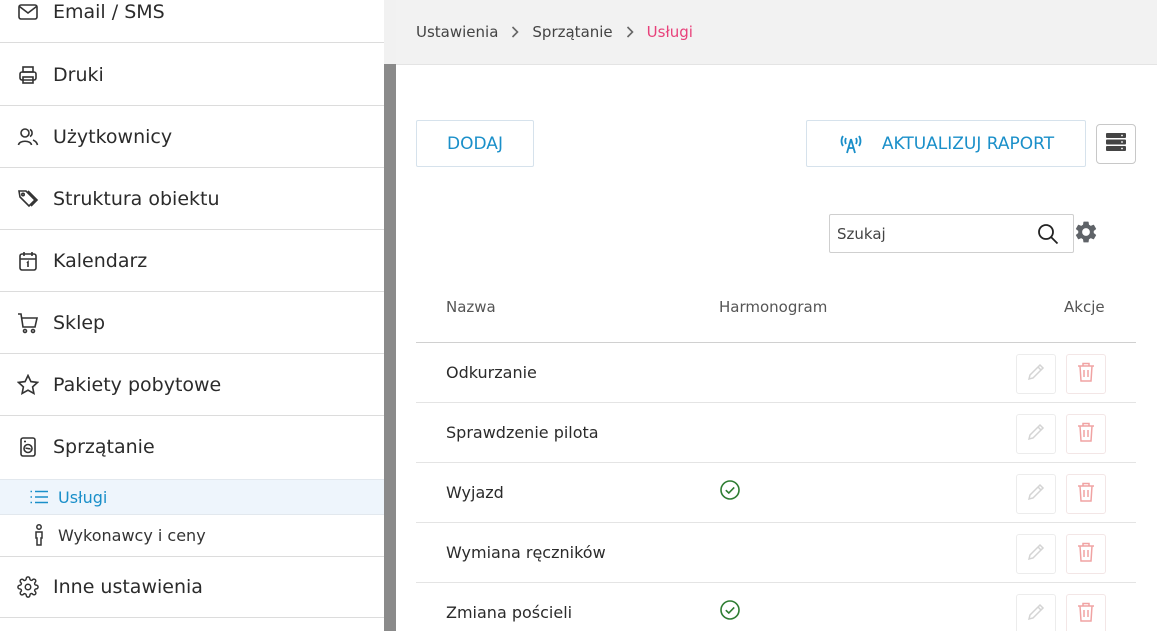  What do you see at coordinates (132, 535) in the screenshot?
I see `sidebar-subitem-label: Wykonawcy i ceny` at bounding box center [132, 535].